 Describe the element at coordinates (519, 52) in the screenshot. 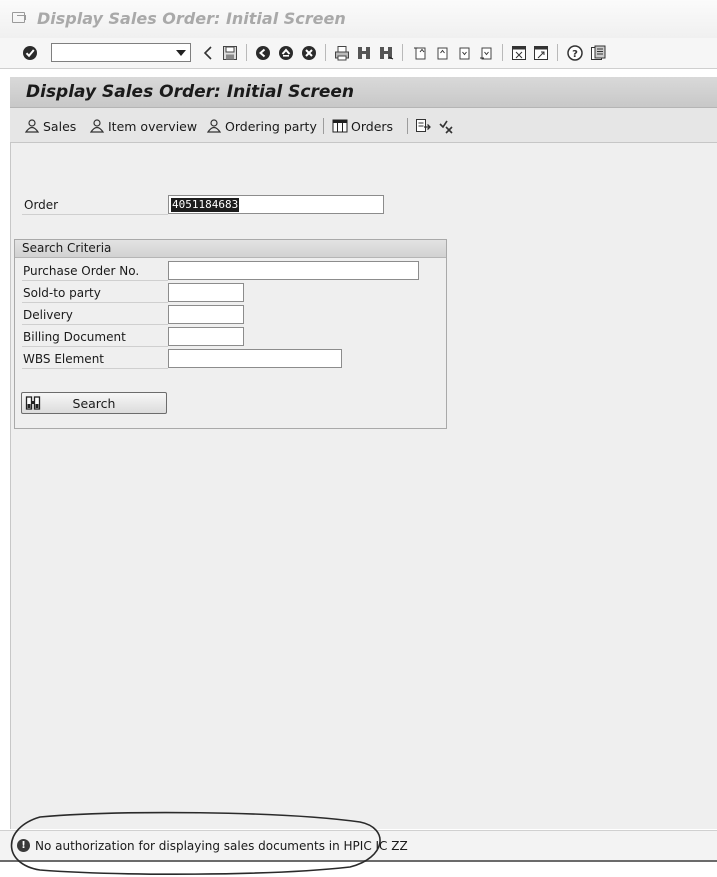

I see `create-session-icon` at that location.